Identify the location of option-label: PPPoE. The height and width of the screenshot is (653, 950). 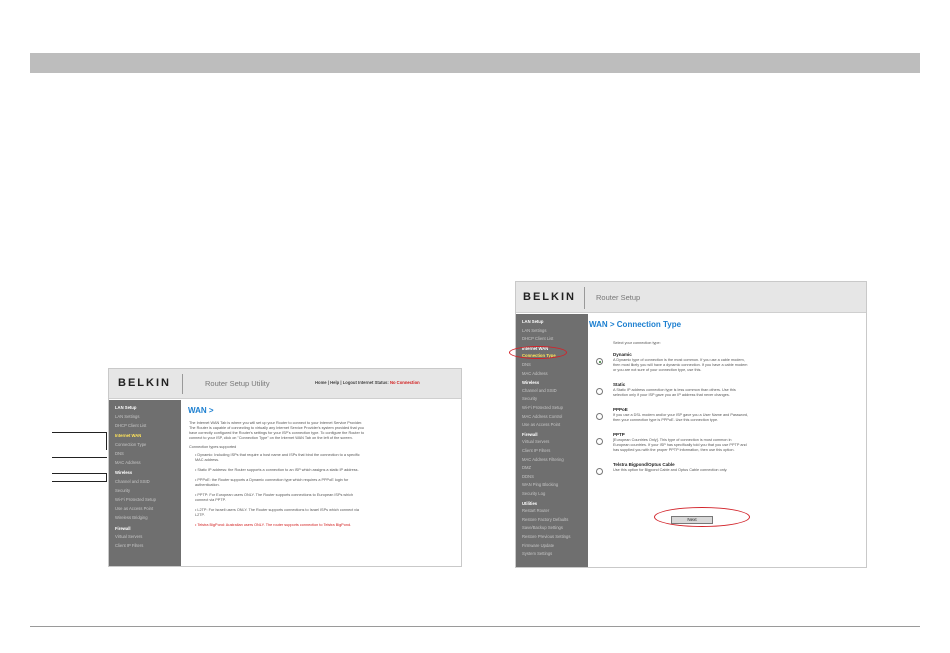
(620, 409).